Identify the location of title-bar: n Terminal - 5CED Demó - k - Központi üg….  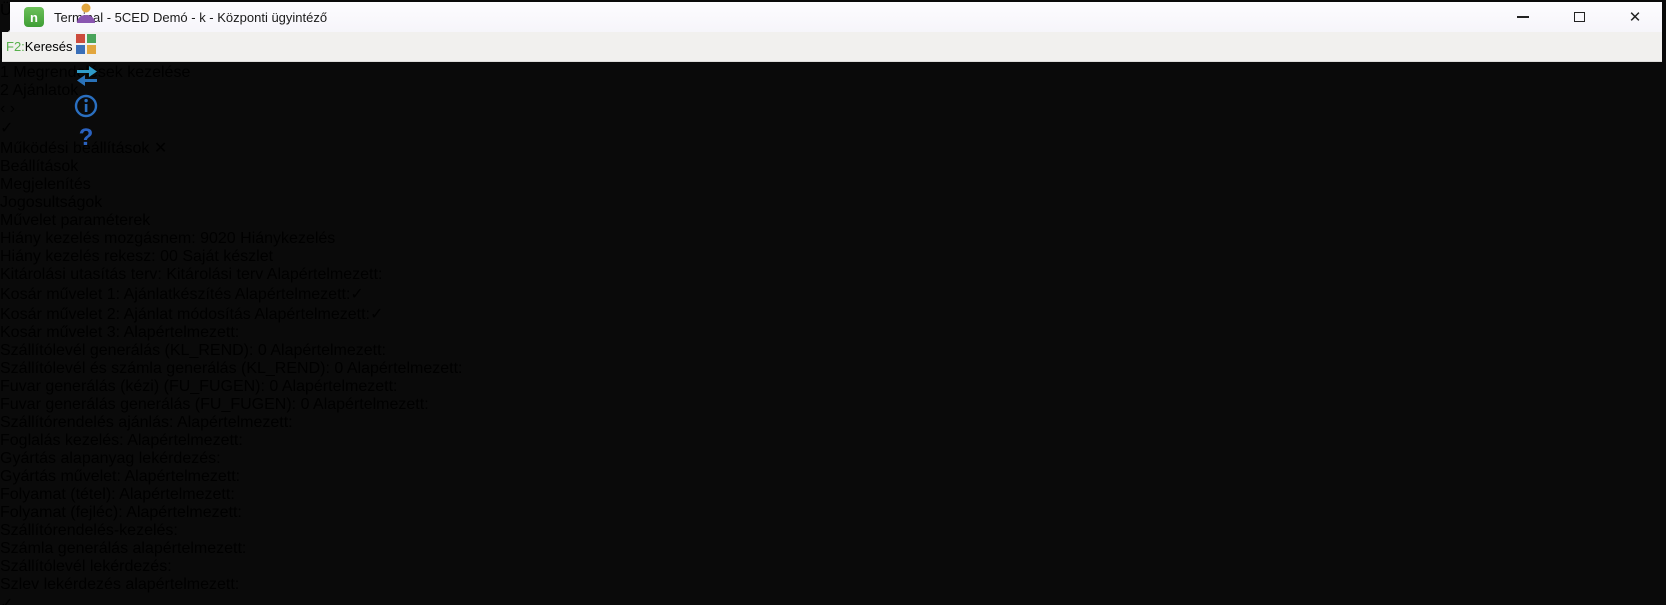
(836, 17).